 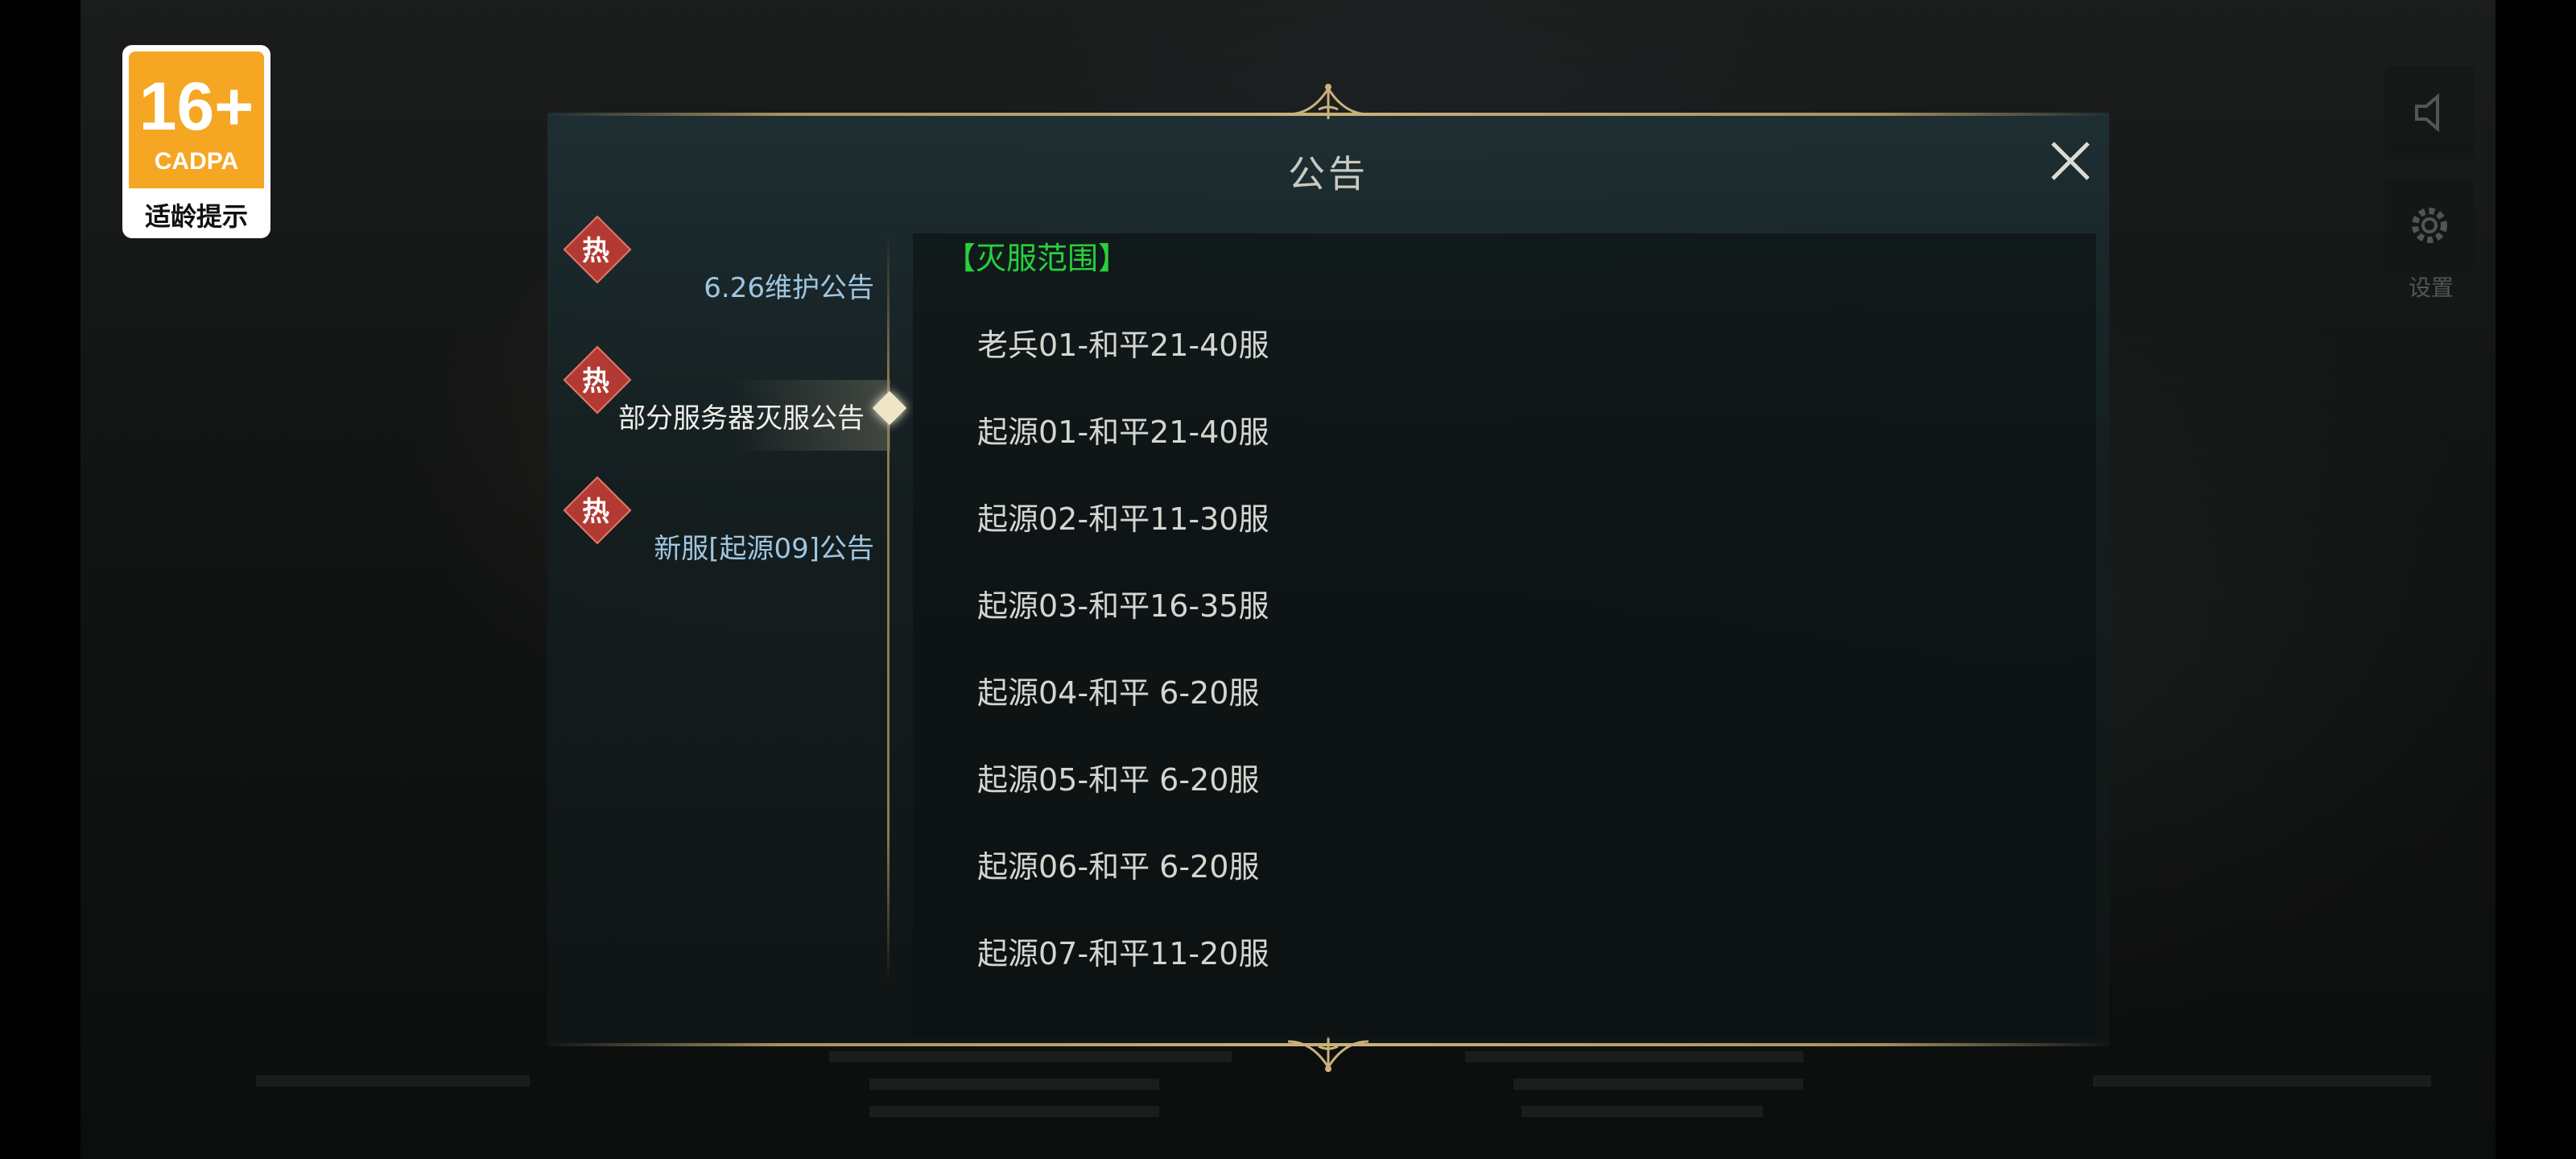 I want to click on content-line: 起源07-和平11-20服, so click(x=1123, y=953).